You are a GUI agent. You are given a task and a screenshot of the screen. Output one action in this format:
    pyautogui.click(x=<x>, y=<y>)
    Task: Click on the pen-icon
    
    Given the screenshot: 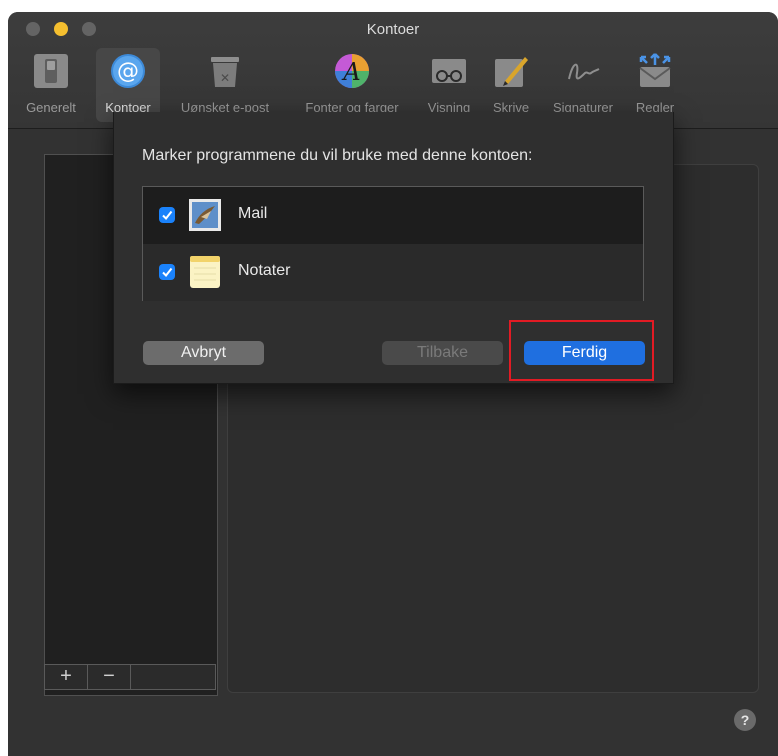 What is the action you would take?
    pyautogui.click(x=511, y=72)
    